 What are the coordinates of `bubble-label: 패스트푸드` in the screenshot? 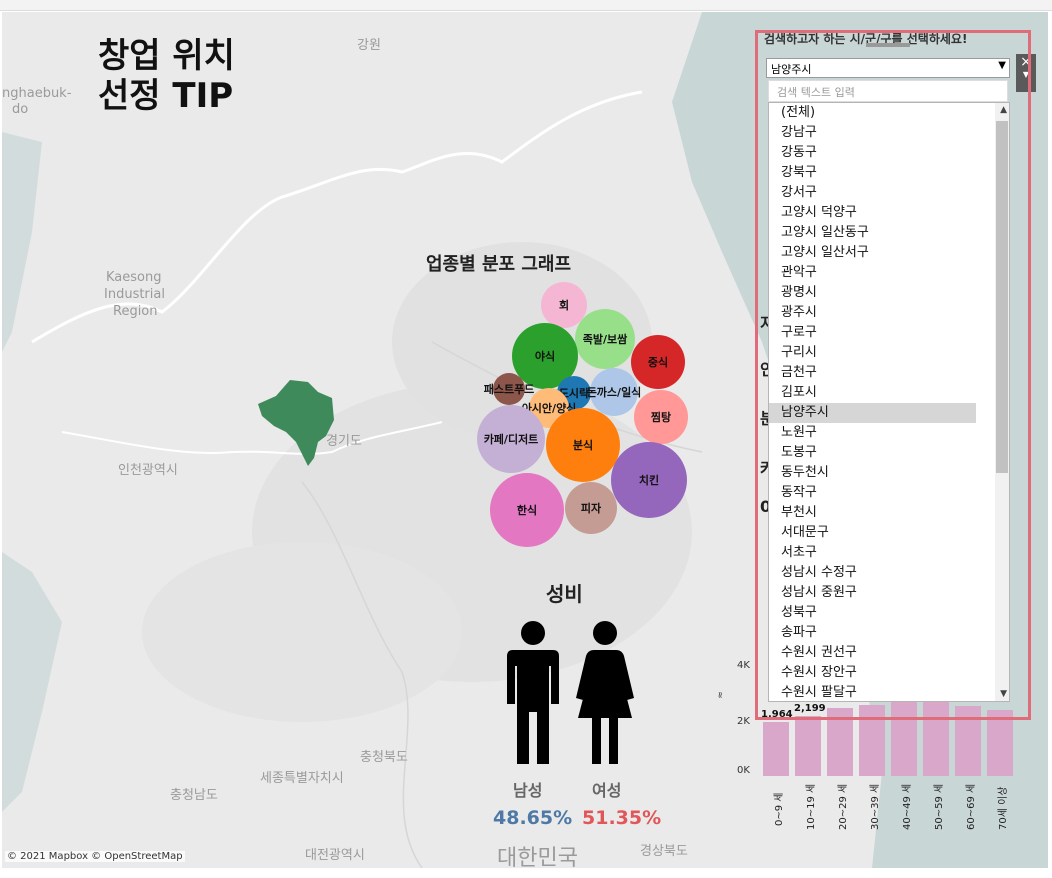 It's located at (509, 389).